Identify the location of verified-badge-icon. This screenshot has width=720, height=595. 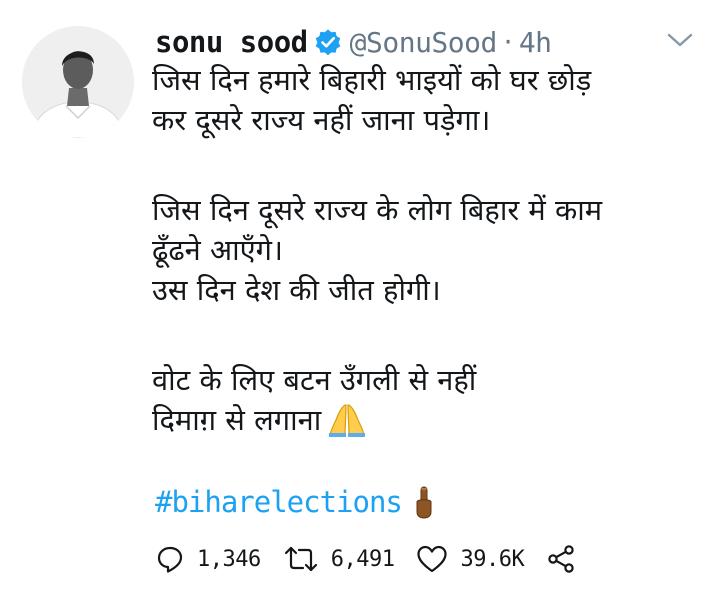
(328, 42).